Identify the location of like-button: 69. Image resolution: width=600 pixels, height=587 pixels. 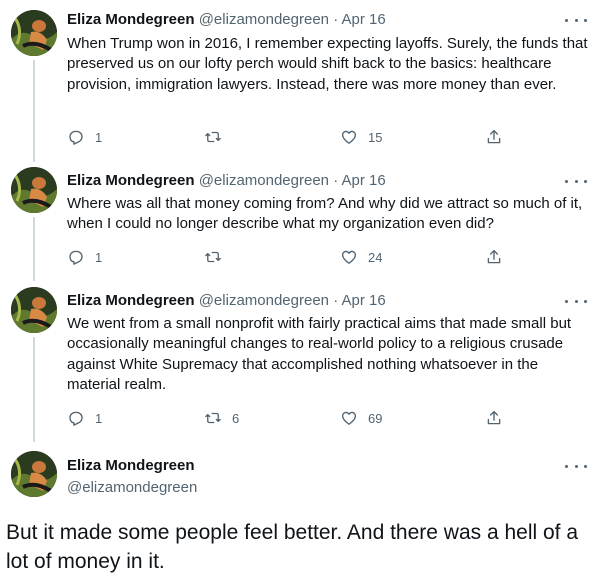
(361, 418).